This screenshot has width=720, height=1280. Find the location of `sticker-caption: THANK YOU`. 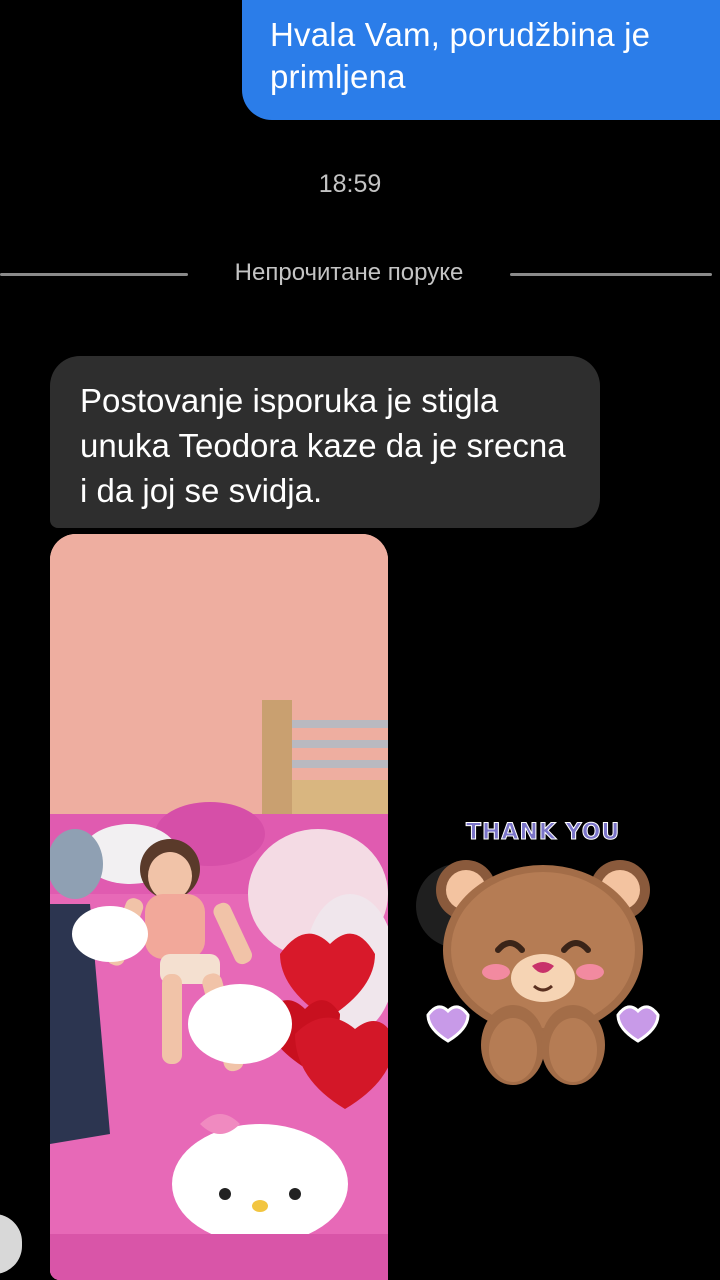

sticker-caption: THANK YOU is located at coordinates (543, 833).